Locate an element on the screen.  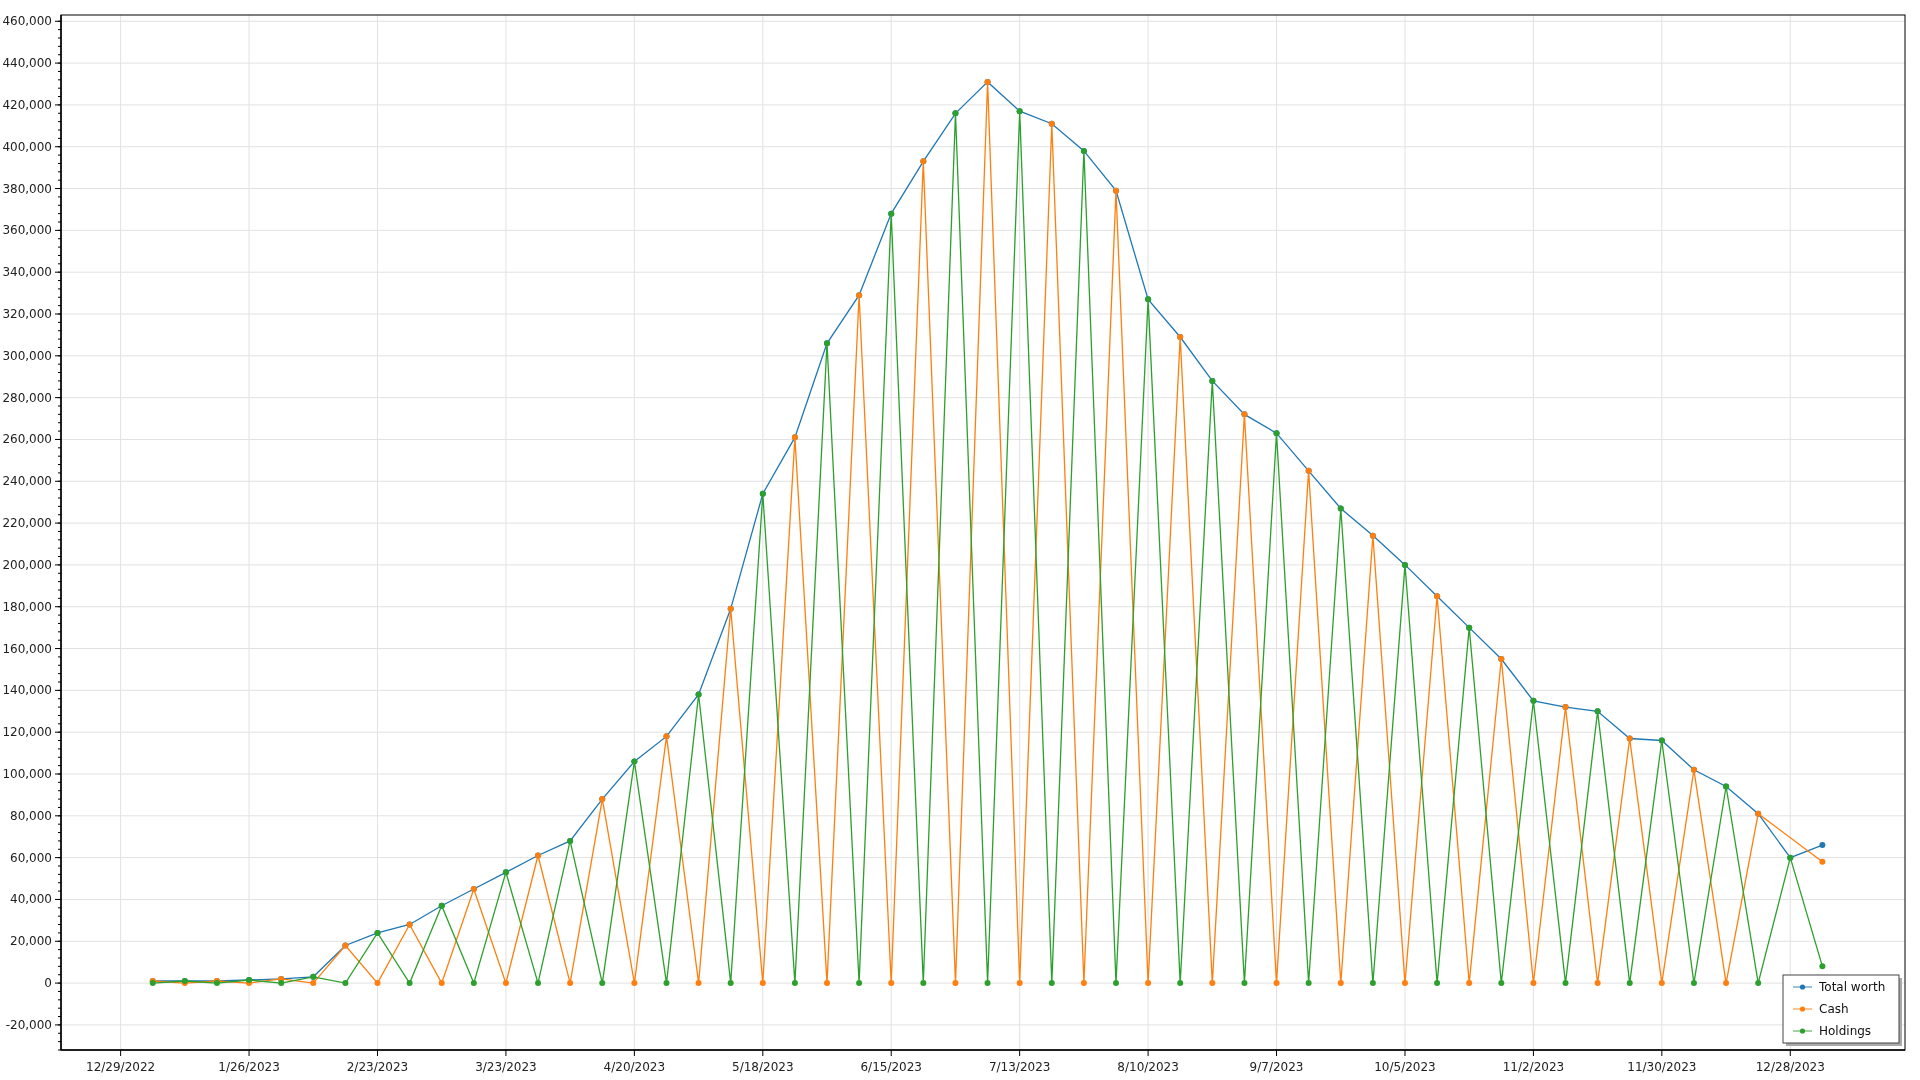
axis-label: 260,000 is located at coordinates (27, 439).